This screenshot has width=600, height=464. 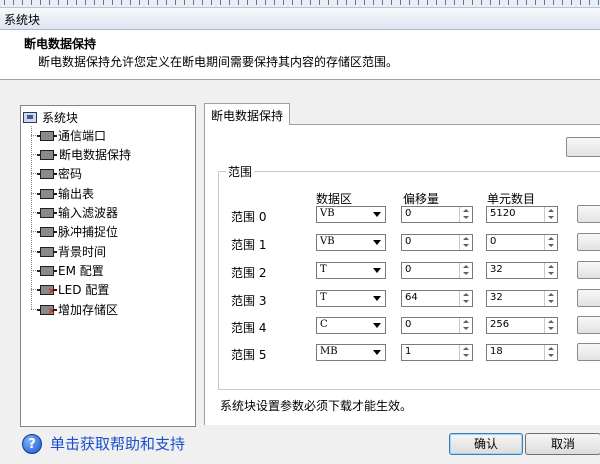 I want to click on tree-item-pulse-catch: 脉冲捕捉位, so click(x=71, y=231).